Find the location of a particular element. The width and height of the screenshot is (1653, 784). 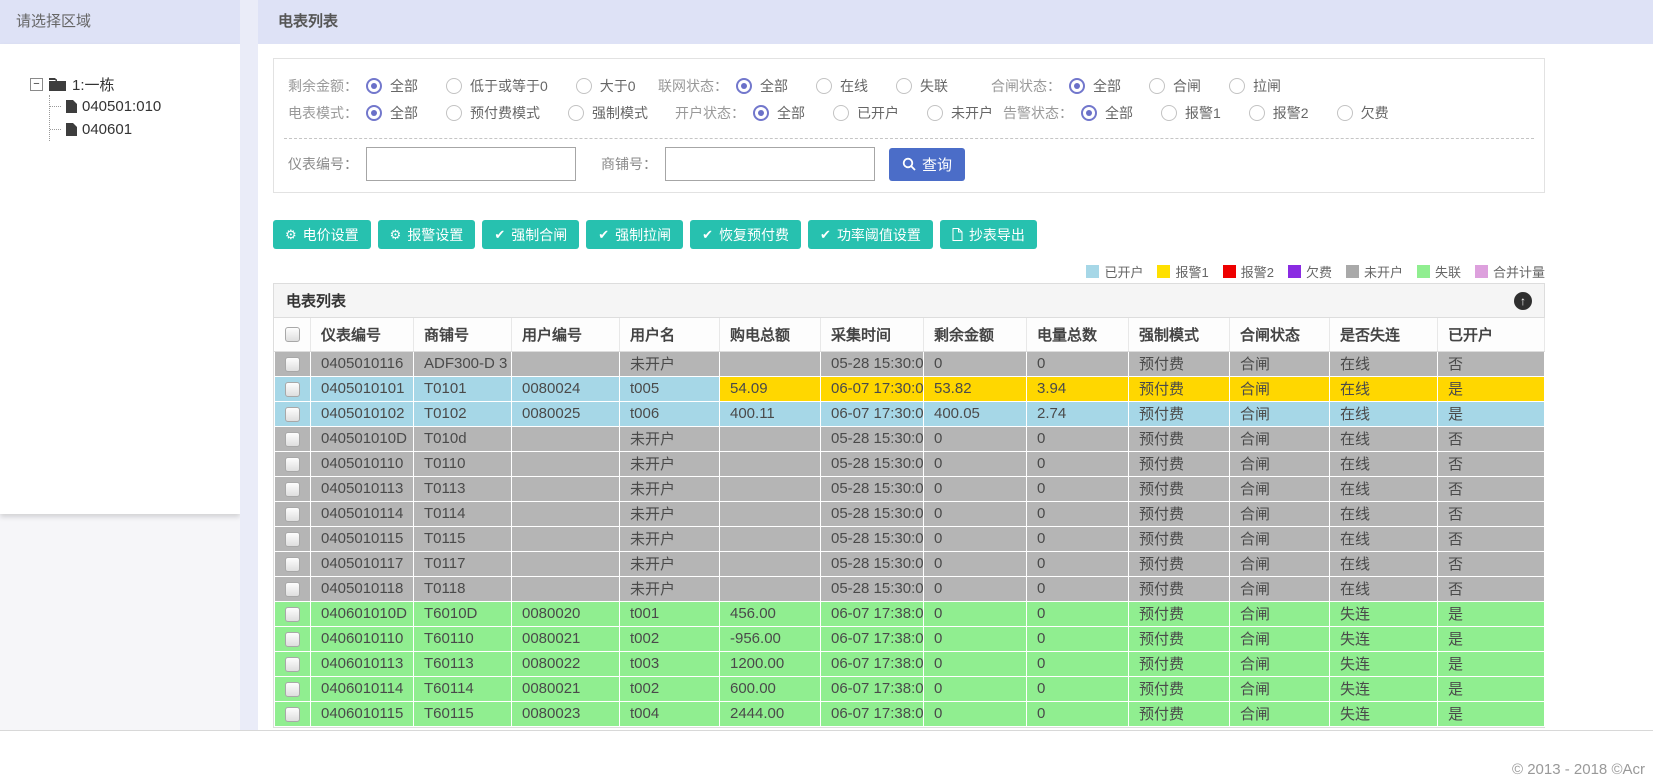

table-cell: T0113 is located at coordinates (462, 488).